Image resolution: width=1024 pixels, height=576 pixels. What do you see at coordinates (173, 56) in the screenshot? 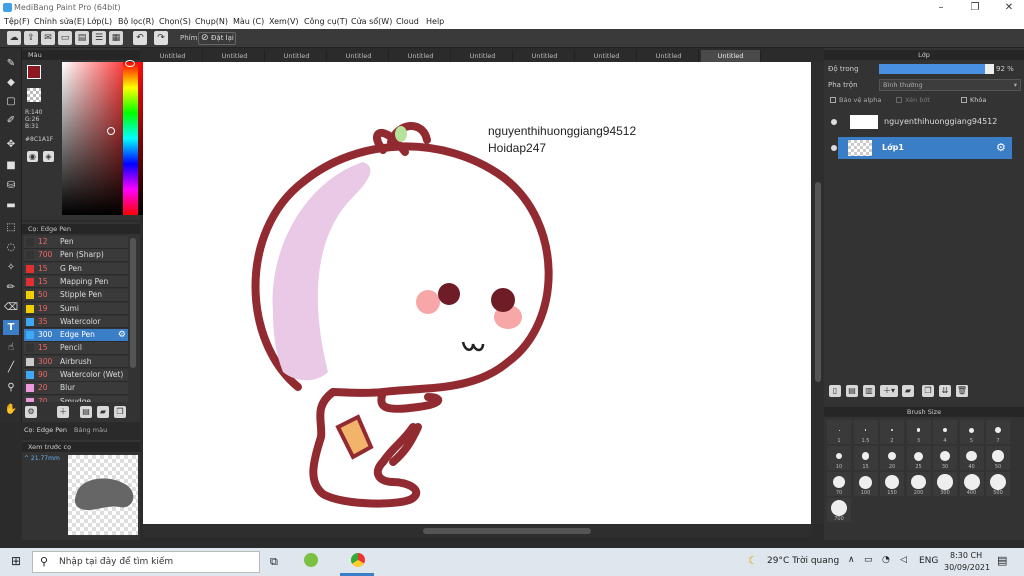
I see `tab-untitled-1: Untitled` at bounding box center [173, 56].